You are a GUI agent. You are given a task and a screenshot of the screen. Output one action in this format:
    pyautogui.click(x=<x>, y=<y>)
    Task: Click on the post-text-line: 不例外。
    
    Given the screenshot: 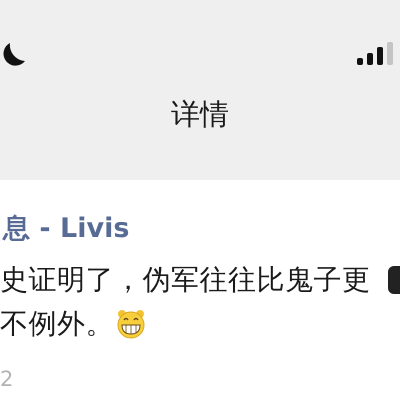 What is the action you would take?
    pyautogui.click(x=57, y=324)
    